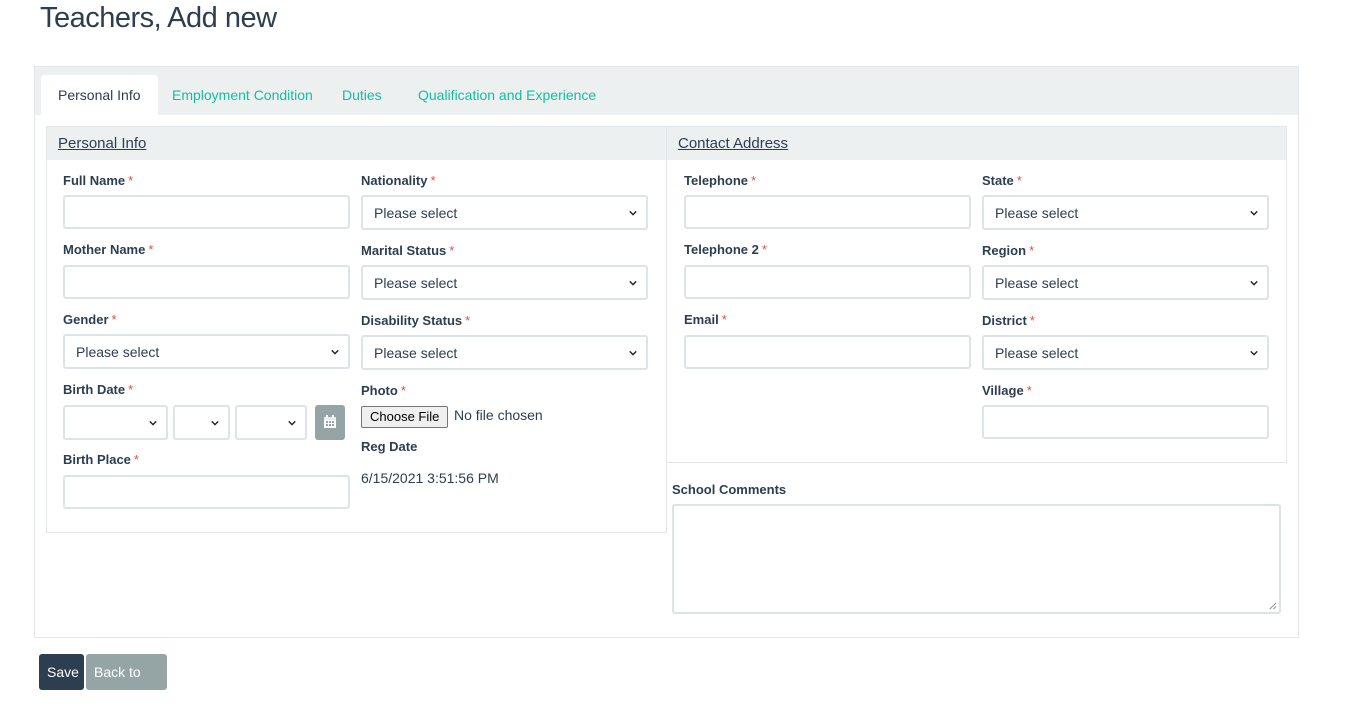  What do you see at coordinates (1037, 213) in the screenshot?
I see `state-select-value: Please select` at bounding box center [1037, 213].